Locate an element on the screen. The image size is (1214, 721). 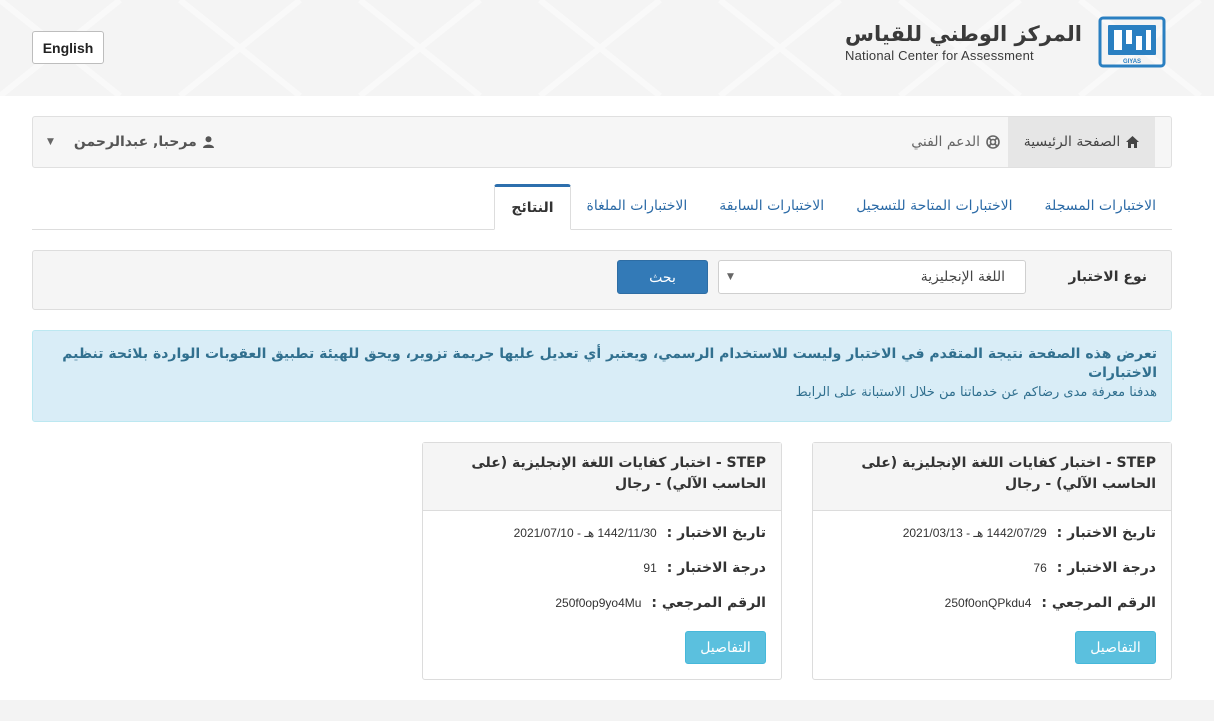
test-grade-value: 91 is located at coordinates (650, 568).